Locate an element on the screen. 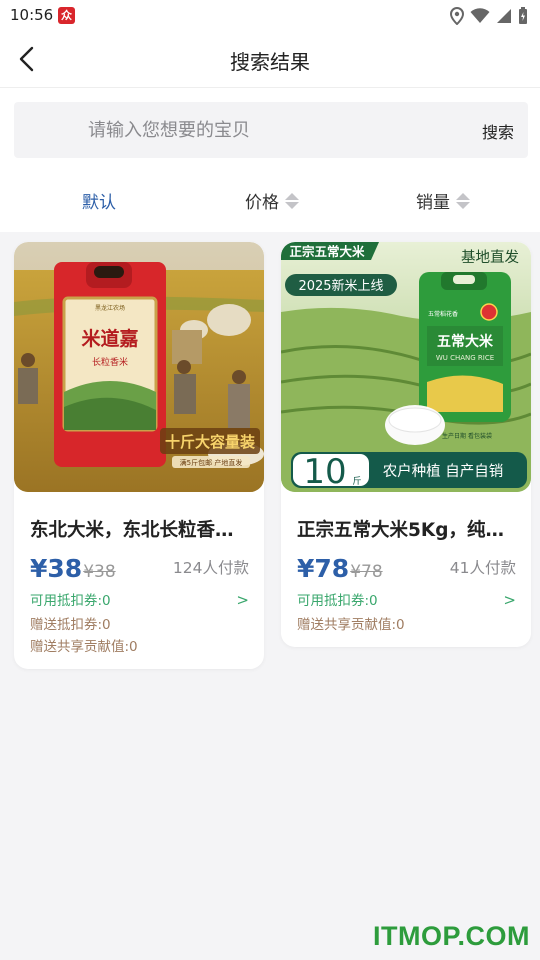 This screenshot has height=960, width=540. search-input is located at coordinates (268, 130).